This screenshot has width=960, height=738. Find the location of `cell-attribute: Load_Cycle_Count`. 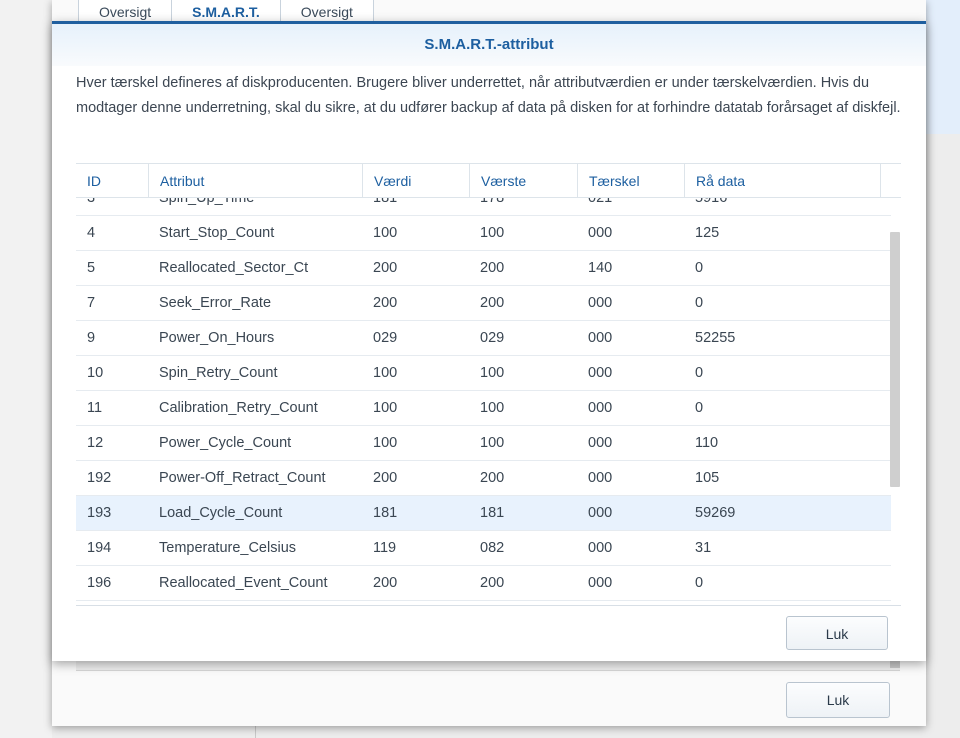

cell-attribute: Load_Cycle_Count is located at coordinates (221, 513).